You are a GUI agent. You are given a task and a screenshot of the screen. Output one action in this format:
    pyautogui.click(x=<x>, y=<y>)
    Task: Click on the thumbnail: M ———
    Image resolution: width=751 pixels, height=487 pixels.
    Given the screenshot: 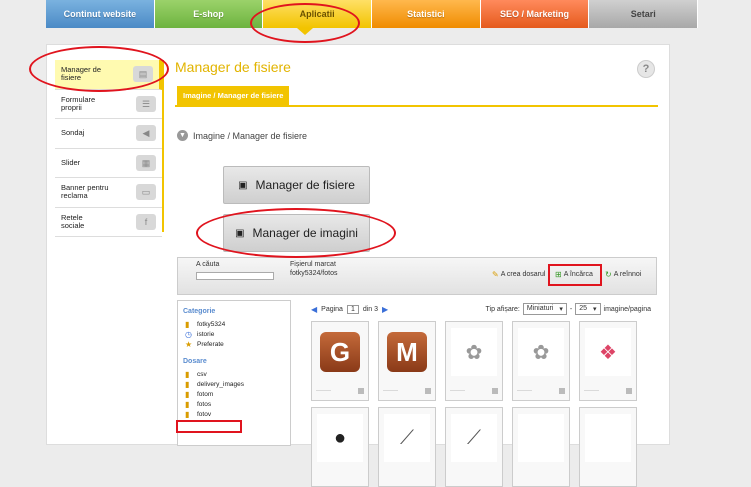 What is the action you would take?
    pyautogui.click(x=407, y=361)
    